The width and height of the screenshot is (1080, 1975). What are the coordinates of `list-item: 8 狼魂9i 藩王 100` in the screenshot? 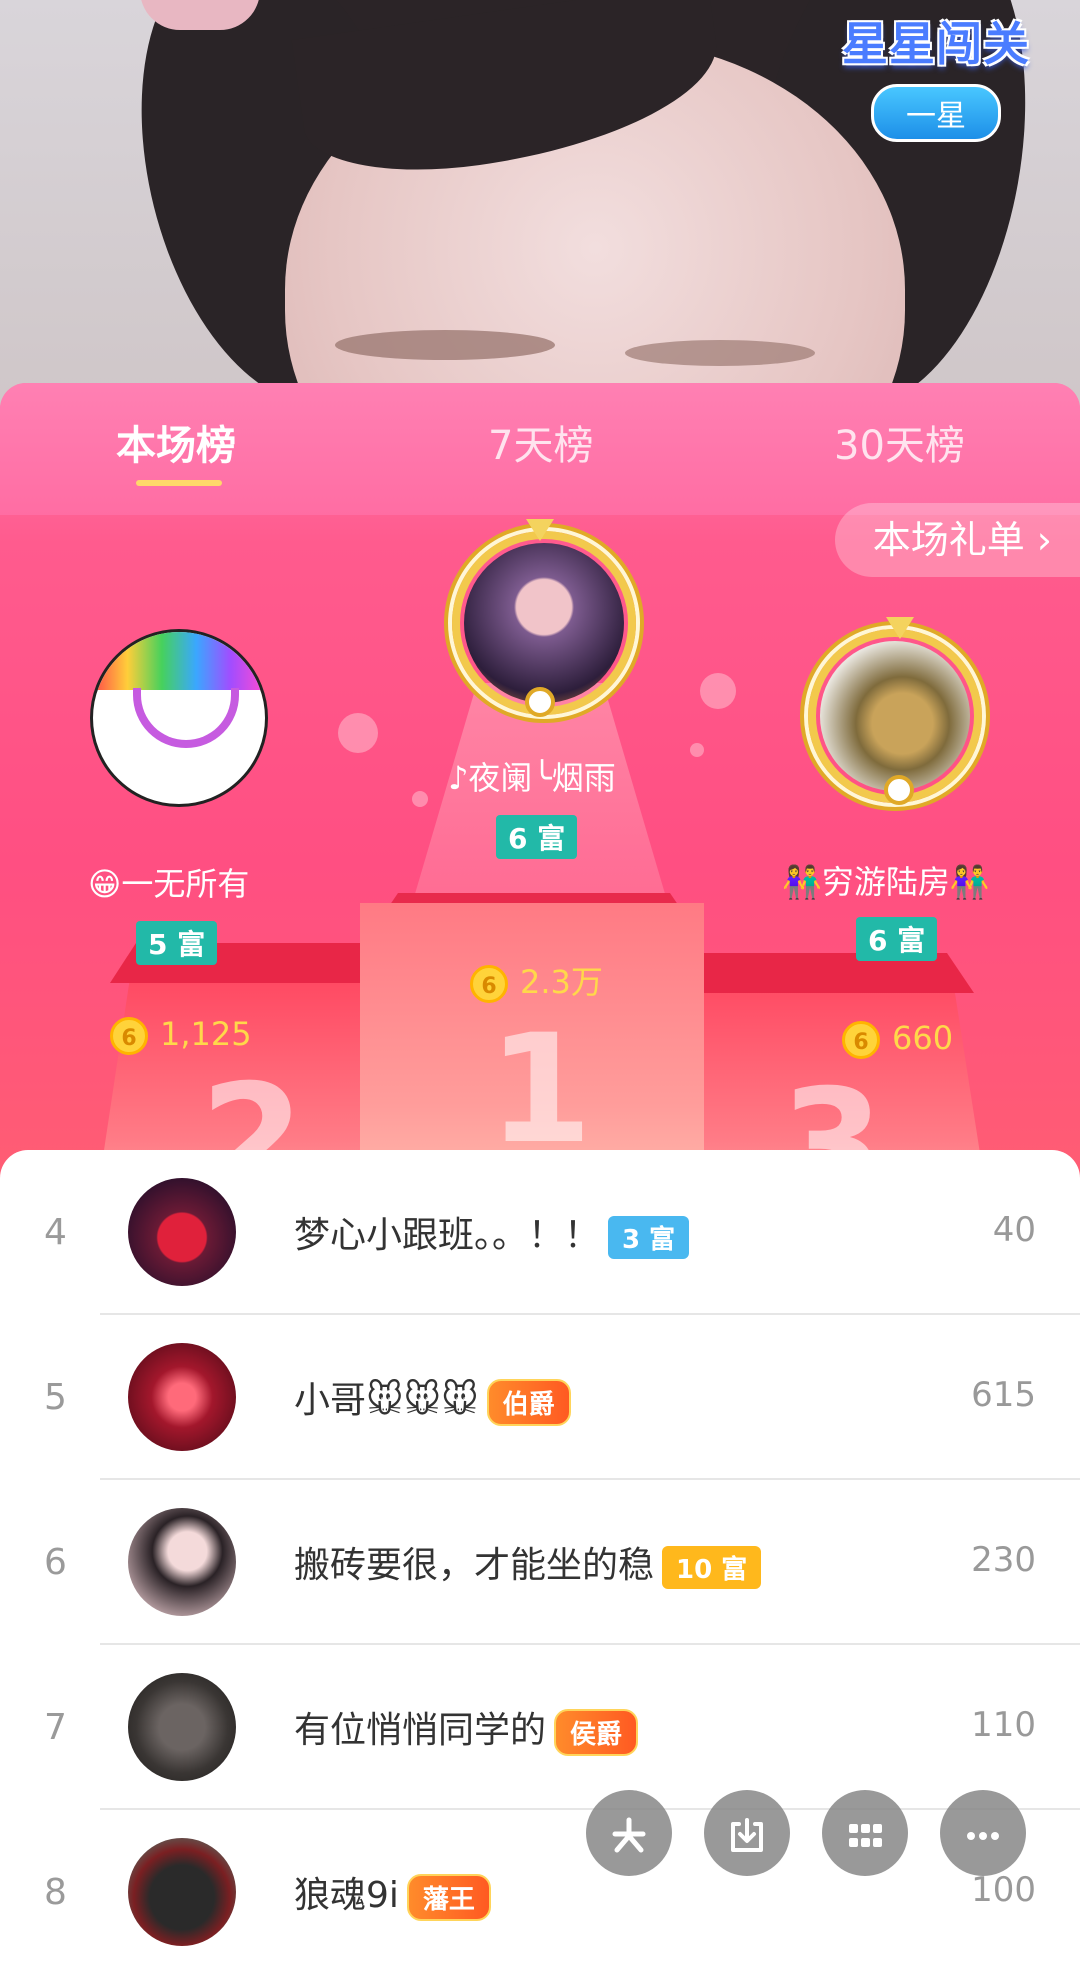 It's located at (540, 1892).